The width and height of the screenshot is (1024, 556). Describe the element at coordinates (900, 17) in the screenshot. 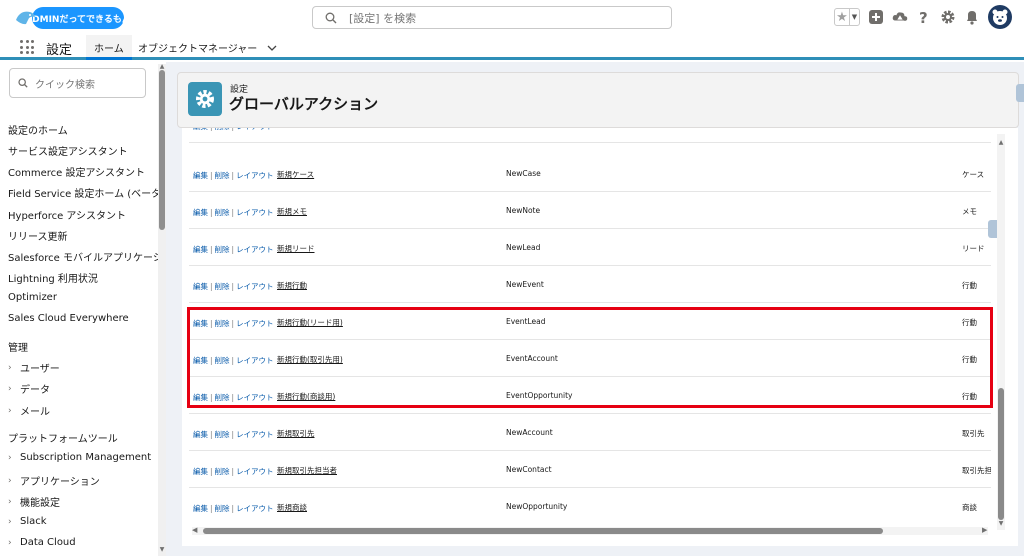

I see `trailhead-icon` at that location.